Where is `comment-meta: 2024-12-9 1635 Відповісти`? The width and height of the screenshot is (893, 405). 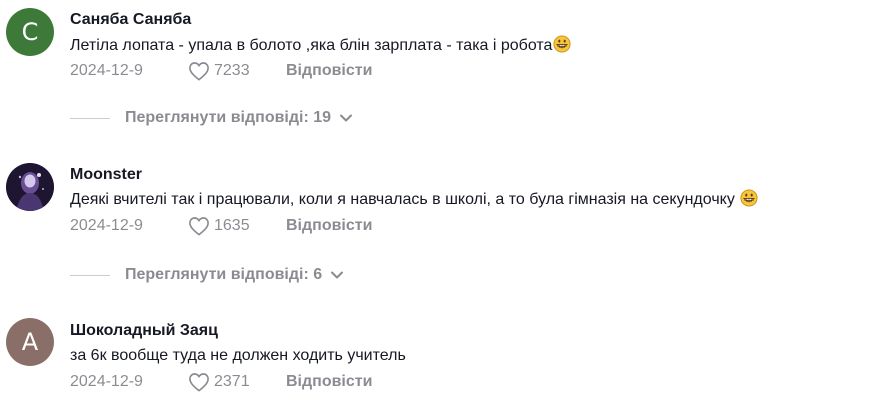 comment-meta: 2024-12-9 1635 Відповісти is located at coordinates (221, 226).